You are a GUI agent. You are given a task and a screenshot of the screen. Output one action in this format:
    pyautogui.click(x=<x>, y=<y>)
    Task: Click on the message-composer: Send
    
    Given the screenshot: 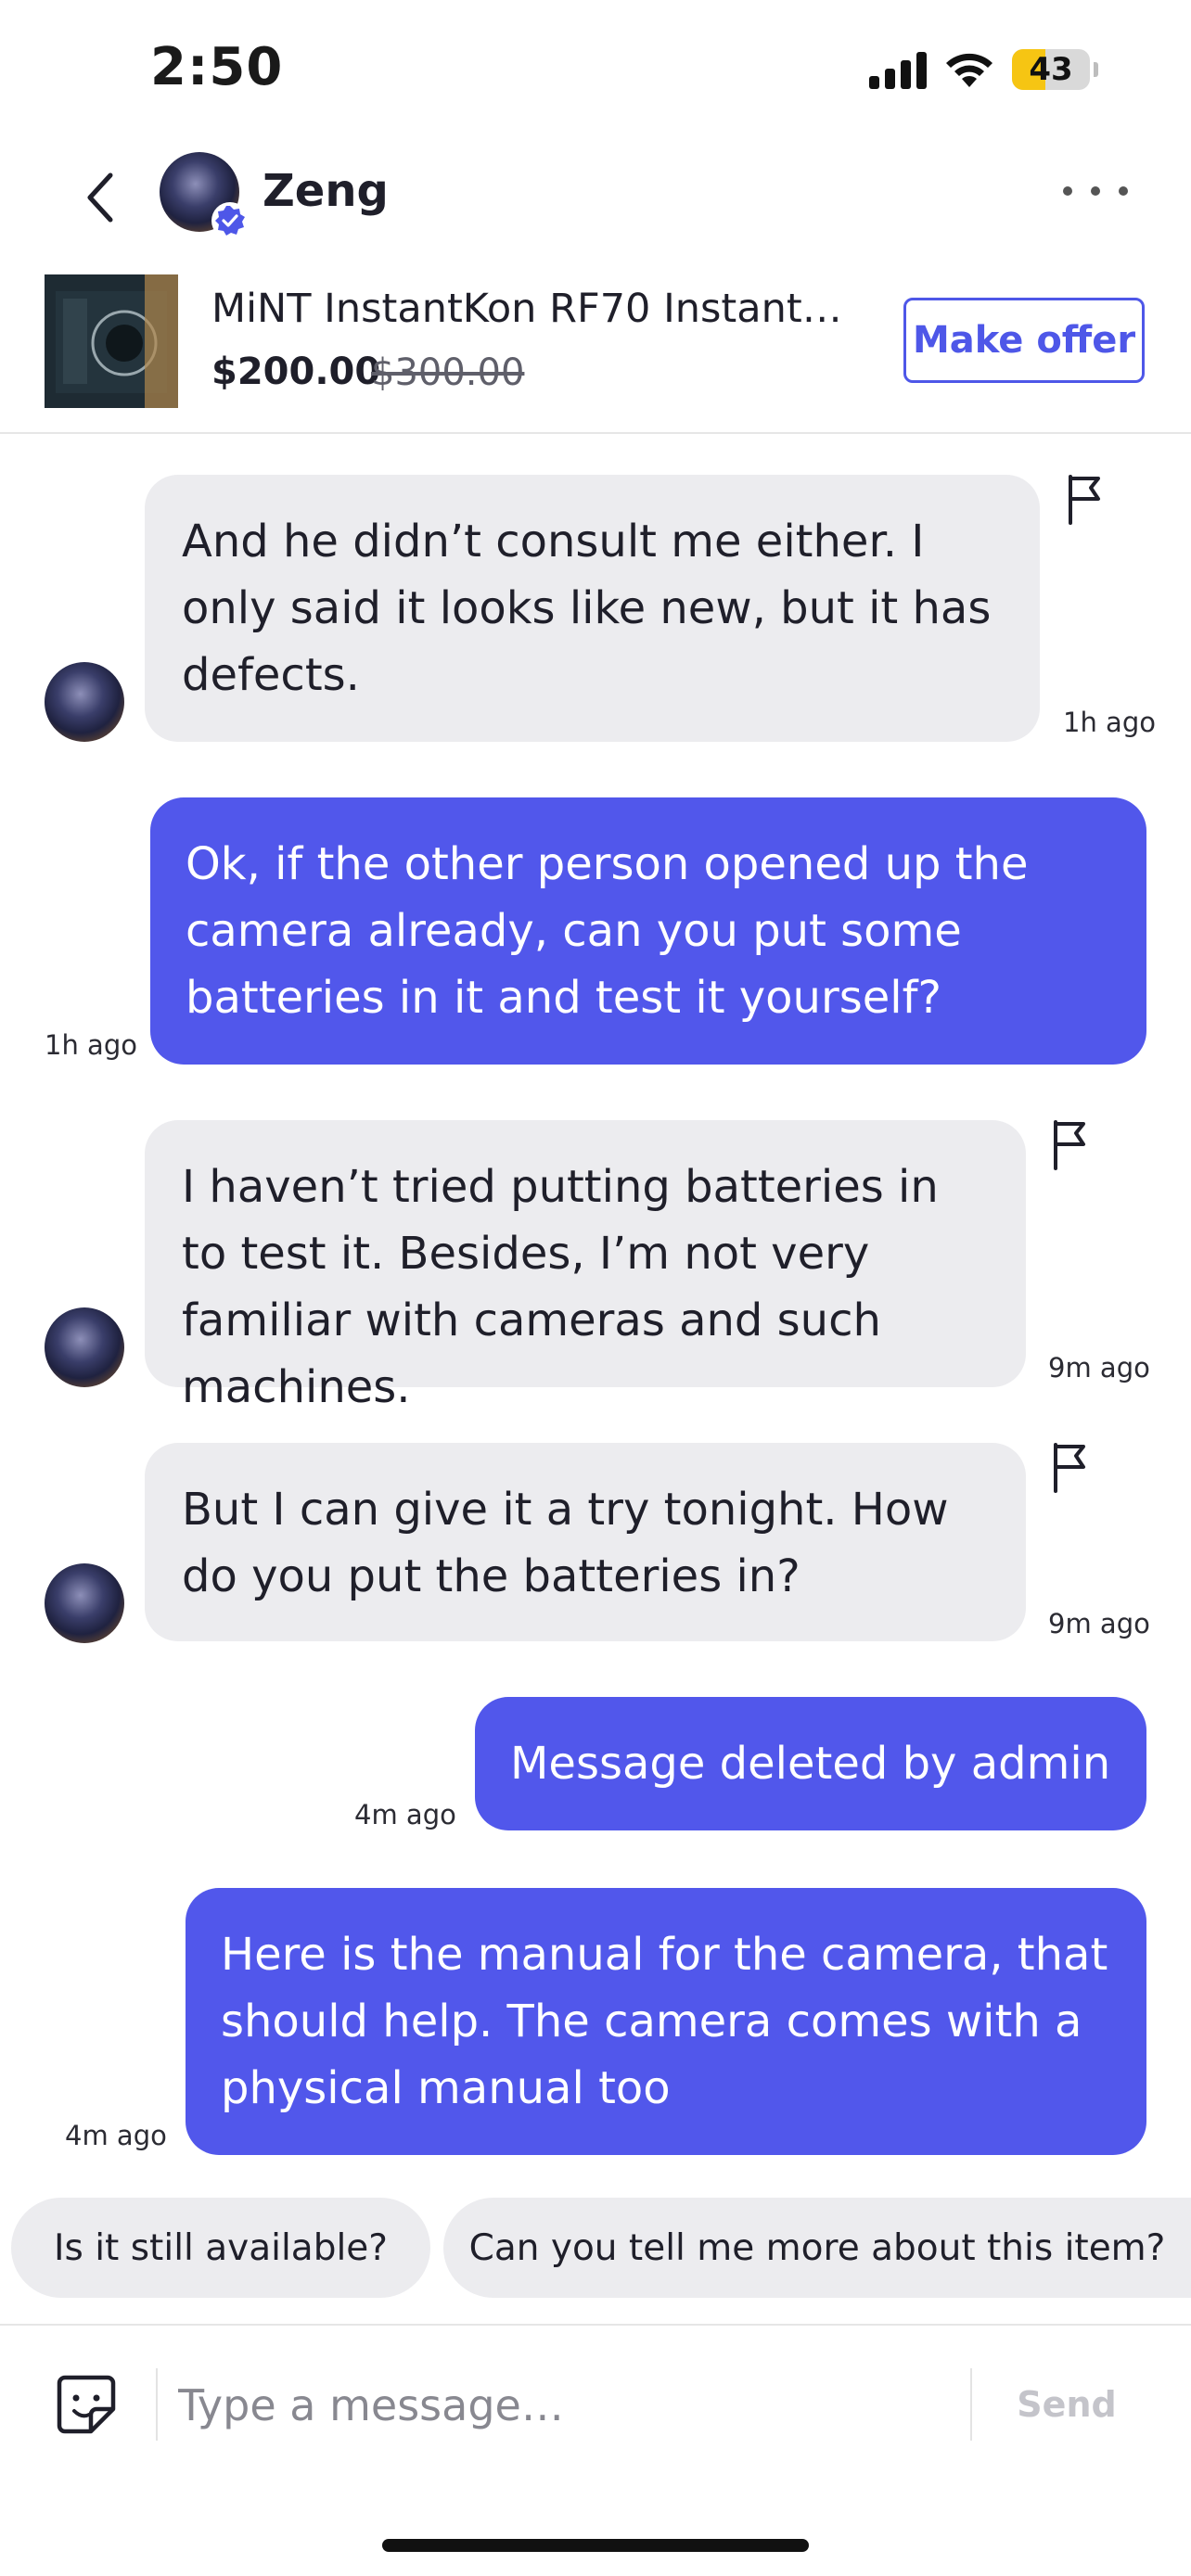 What is the action you would take?
    pyautogui.click(x=595, y=2404)
    